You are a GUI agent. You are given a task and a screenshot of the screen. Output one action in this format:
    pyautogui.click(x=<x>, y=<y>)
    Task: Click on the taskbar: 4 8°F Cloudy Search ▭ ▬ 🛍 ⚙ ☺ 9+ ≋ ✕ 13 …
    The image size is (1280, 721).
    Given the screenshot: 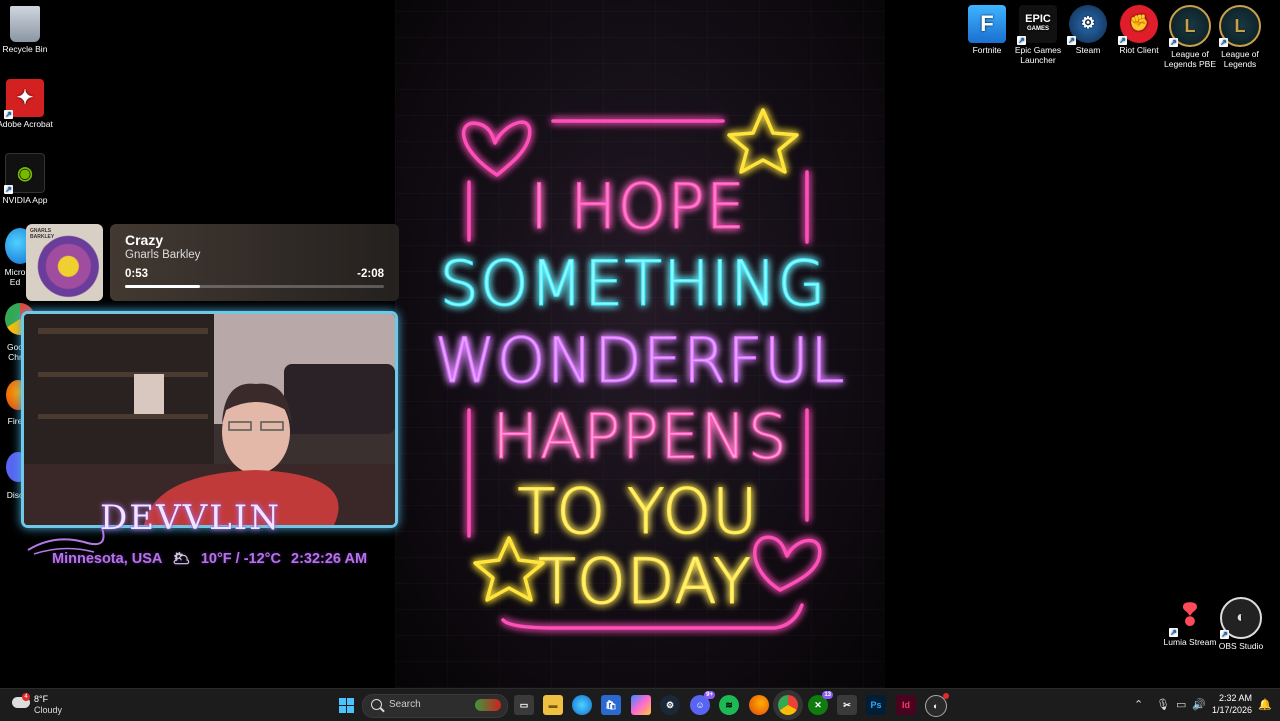 What is the action you would take?
    pyautogui.click(x=640, y=704)
    